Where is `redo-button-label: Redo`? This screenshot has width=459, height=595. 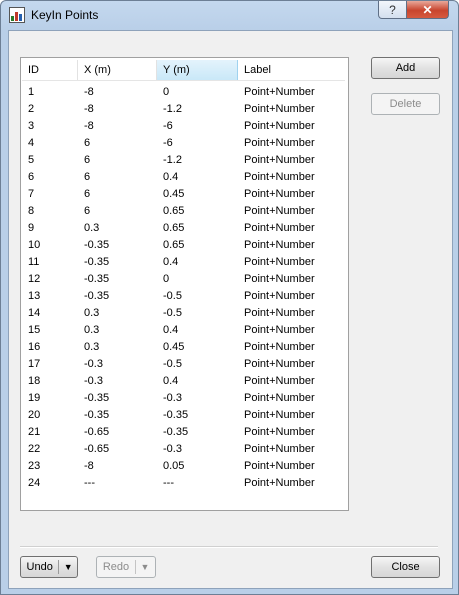 redo-button-label: Redo is located at coordinates (116, 567).